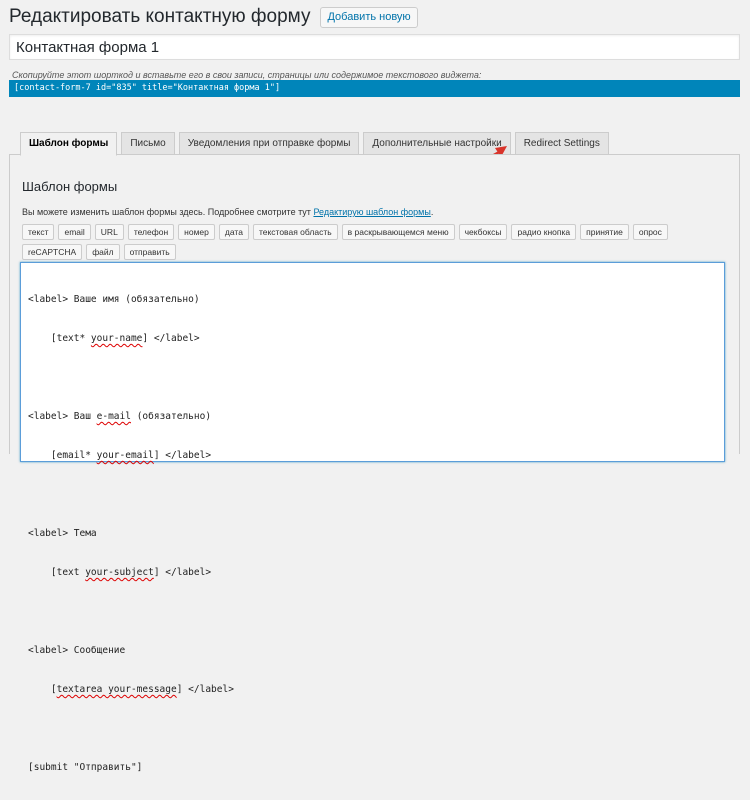 The image size is (750, 800). Describe the element at coordinates (109, 232) in the screenshot. I see `tag-button-url: URL` at that location.